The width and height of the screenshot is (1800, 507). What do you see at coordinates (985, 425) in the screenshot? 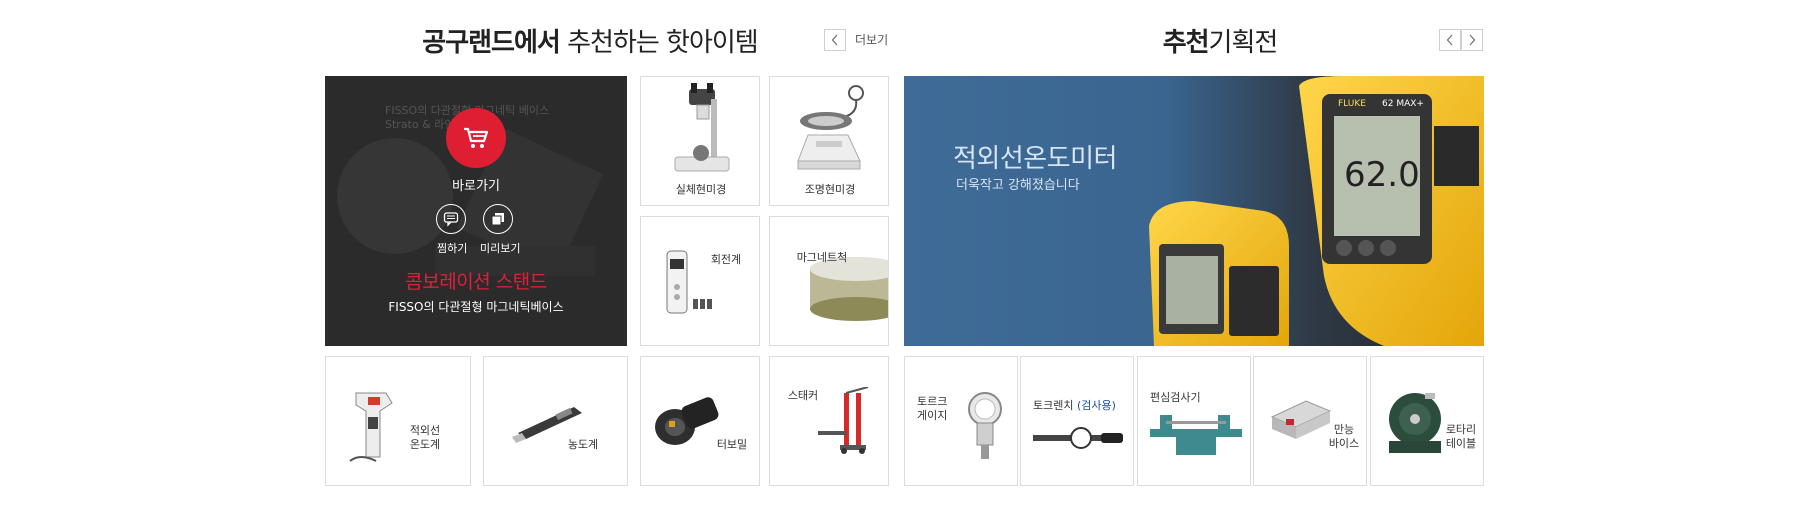
I see `torque-gauge-icon` at bounding box center [985, 425].